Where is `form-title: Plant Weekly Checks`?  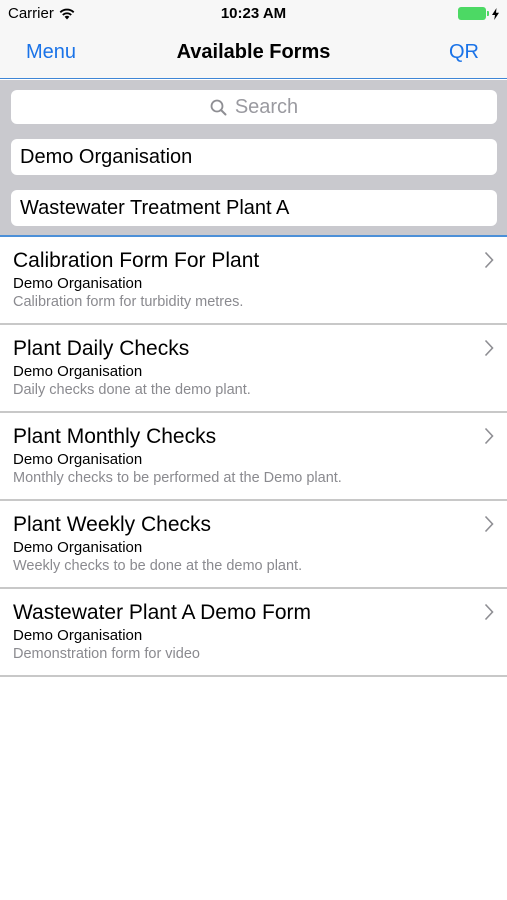
form-title: Plant Weekly Checks is located at coordinates (112, 524).